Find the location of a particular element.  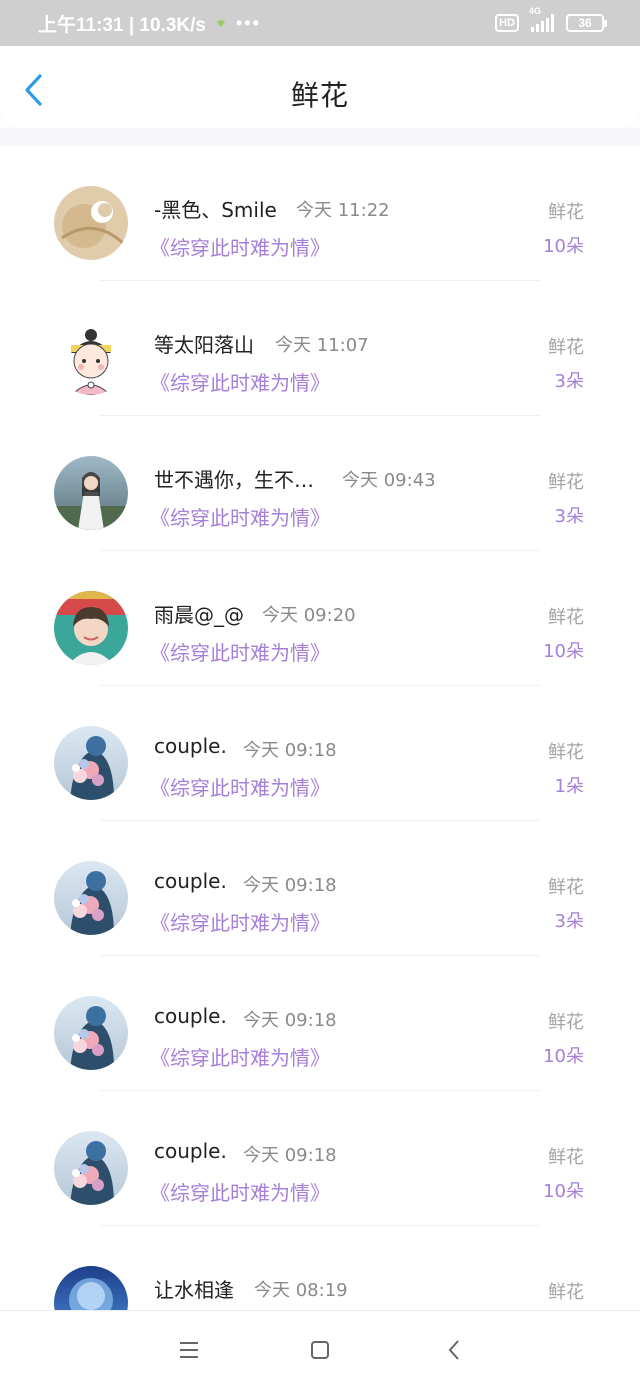

user-name: 等太阳落山 is located at coordinates (204, 345).